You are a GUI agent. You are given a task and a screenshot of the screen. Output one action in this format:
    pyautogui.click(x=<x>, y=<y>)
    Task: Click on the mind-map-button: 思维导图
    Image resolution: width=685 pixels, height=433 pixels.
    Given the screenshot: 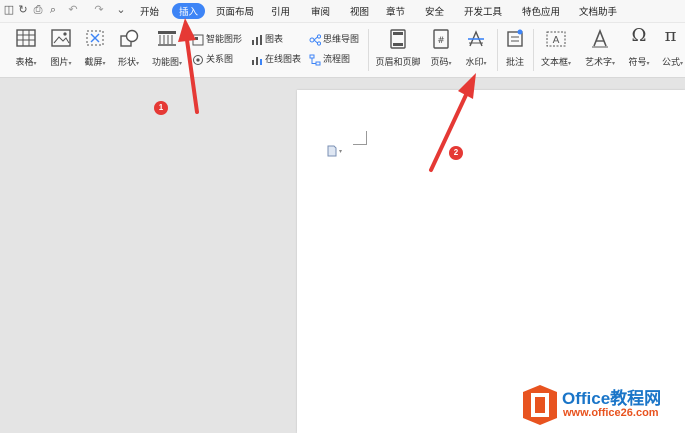 What is the action you would take?
    pyautogui.click(x=334, y=39)
    